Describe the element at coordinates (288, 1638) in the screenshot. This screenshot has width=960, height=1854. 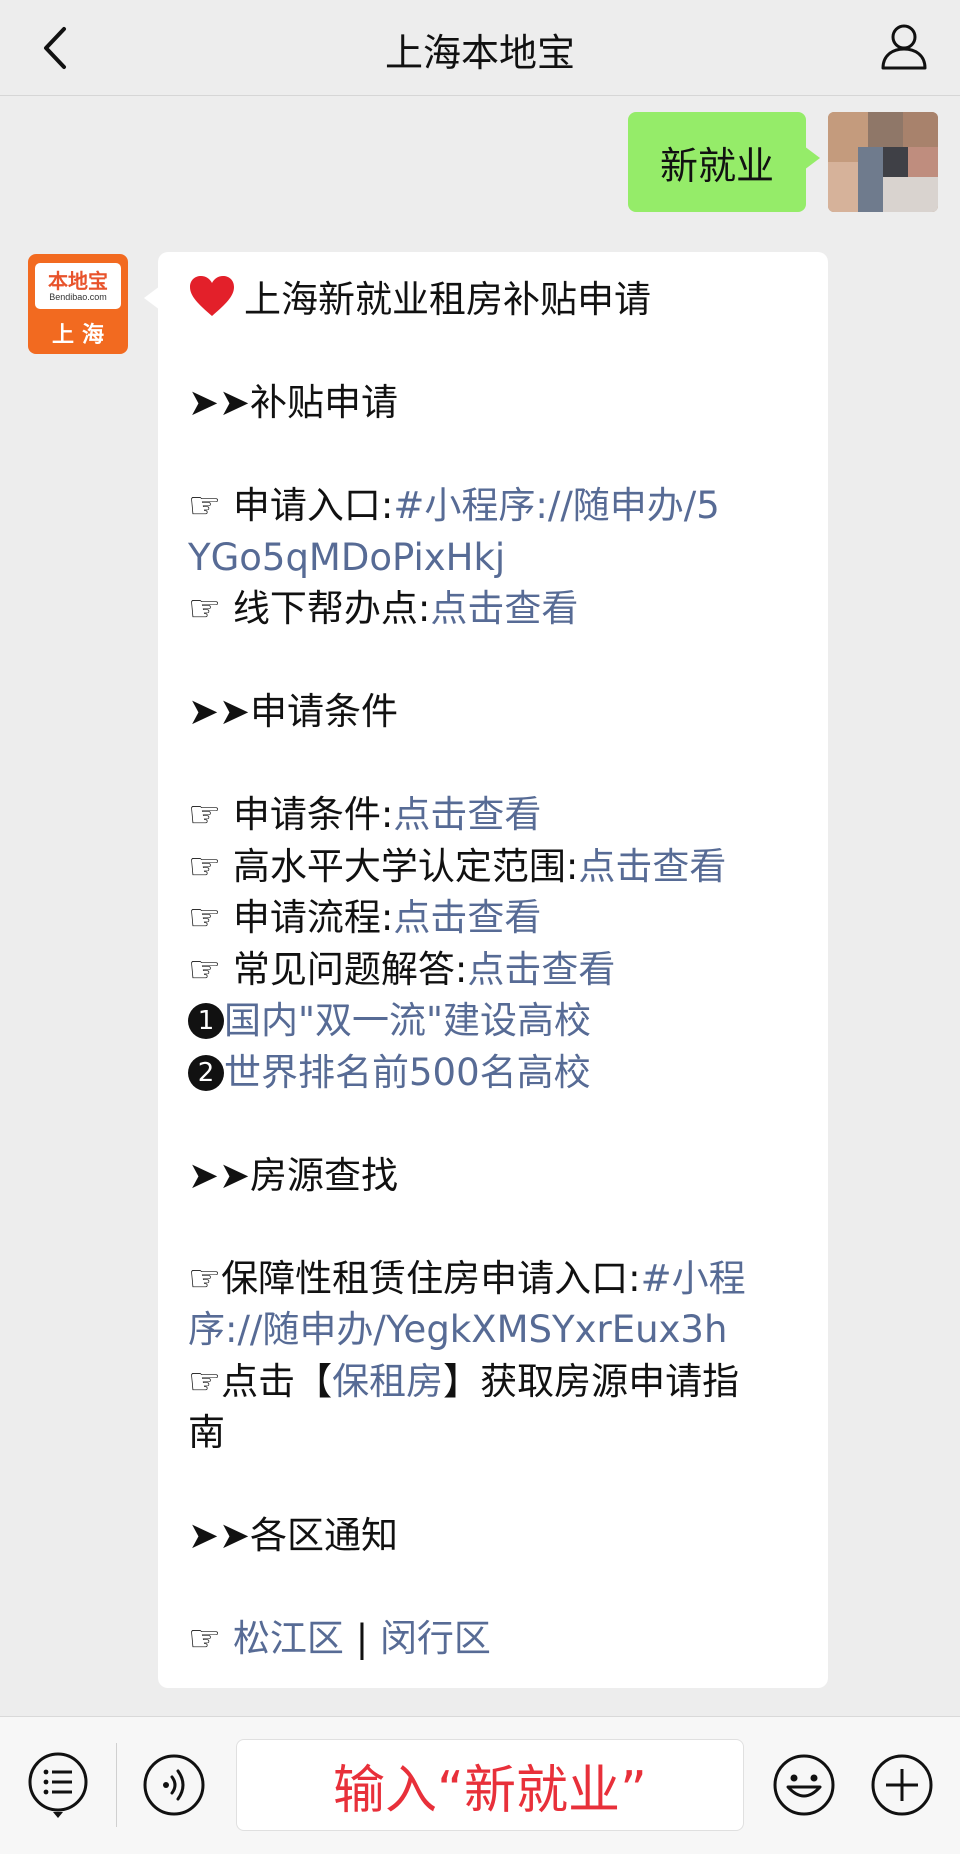
I see `songjiang-link: 松江区` at that location.